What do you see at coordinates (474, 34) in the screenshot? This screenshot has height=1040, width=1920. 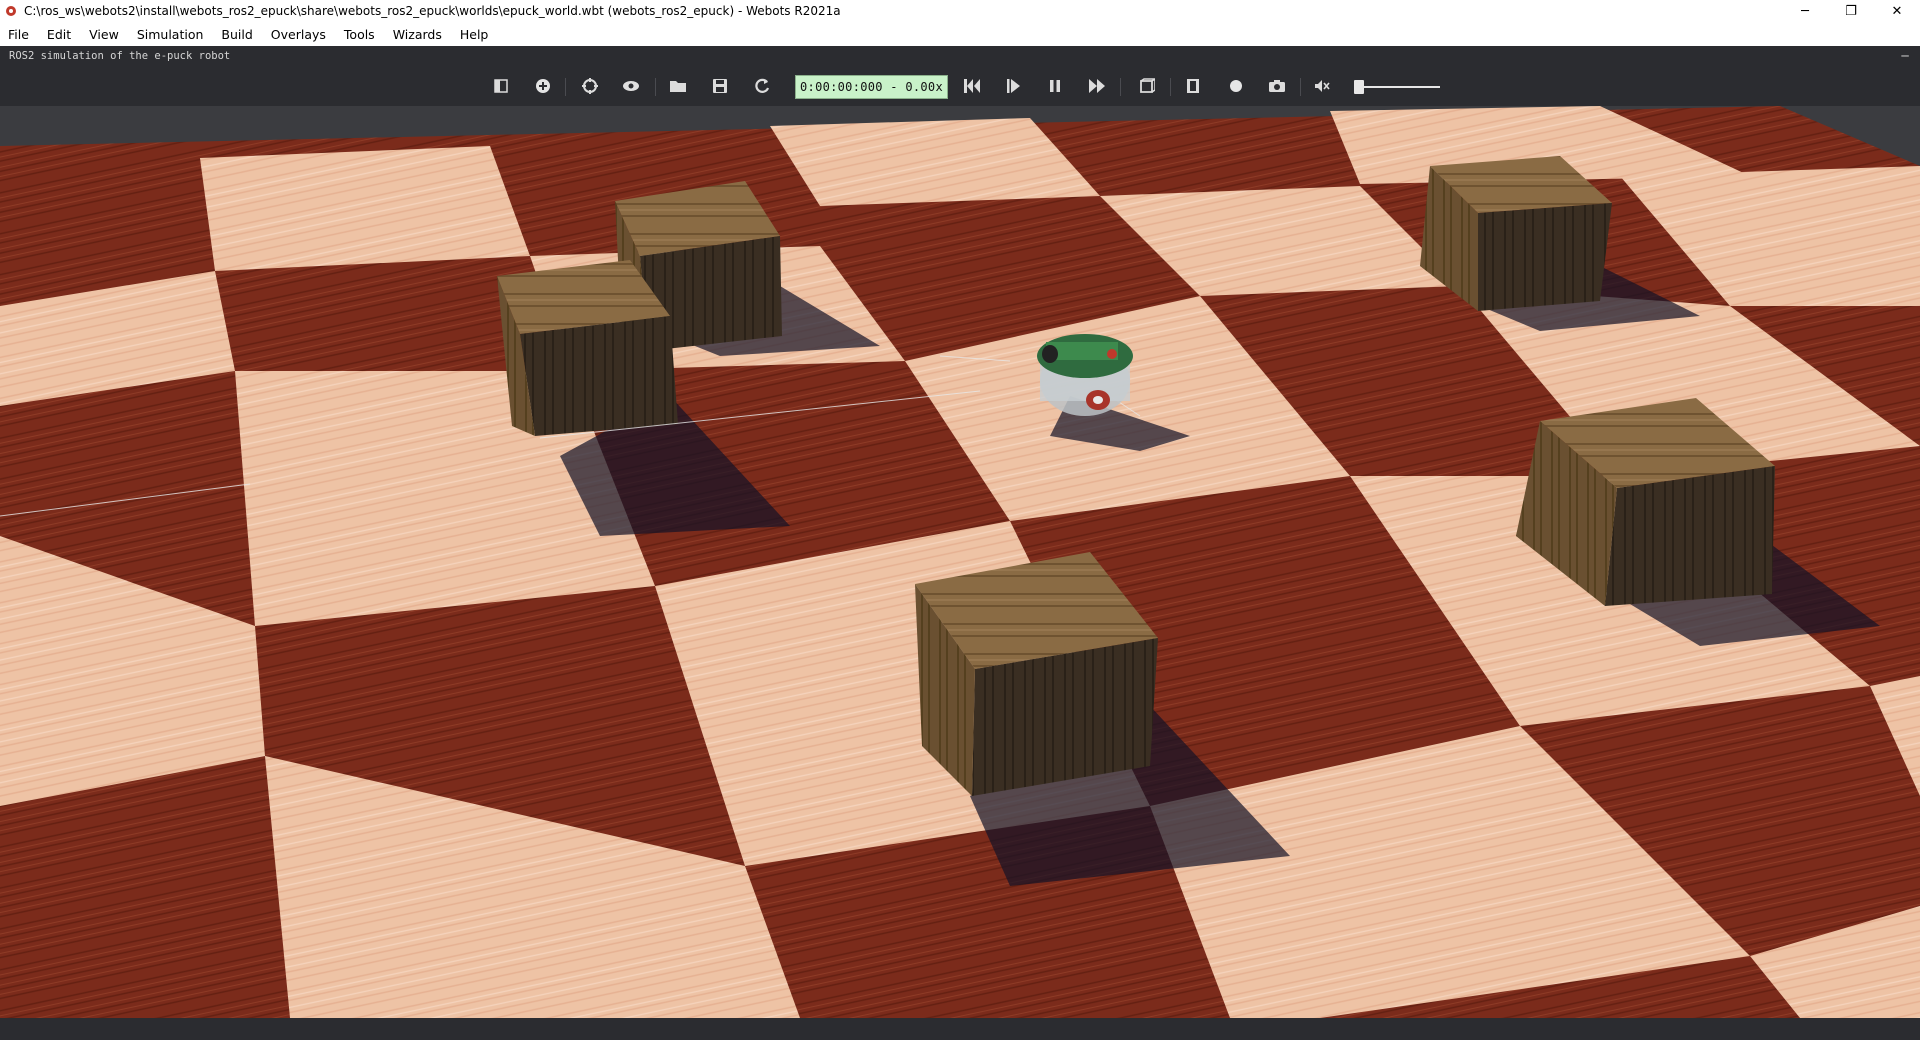 I see `menu-help: Help` at bounding box center [474, 34].